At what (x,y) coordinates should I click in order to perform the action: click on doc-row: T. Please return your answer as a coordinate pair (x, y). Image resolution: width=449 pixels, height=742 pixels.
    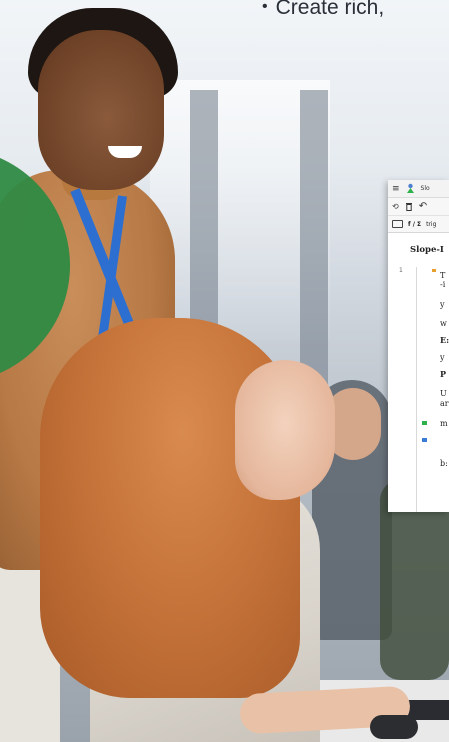
    Looking at the image, I should click on (443, 275).